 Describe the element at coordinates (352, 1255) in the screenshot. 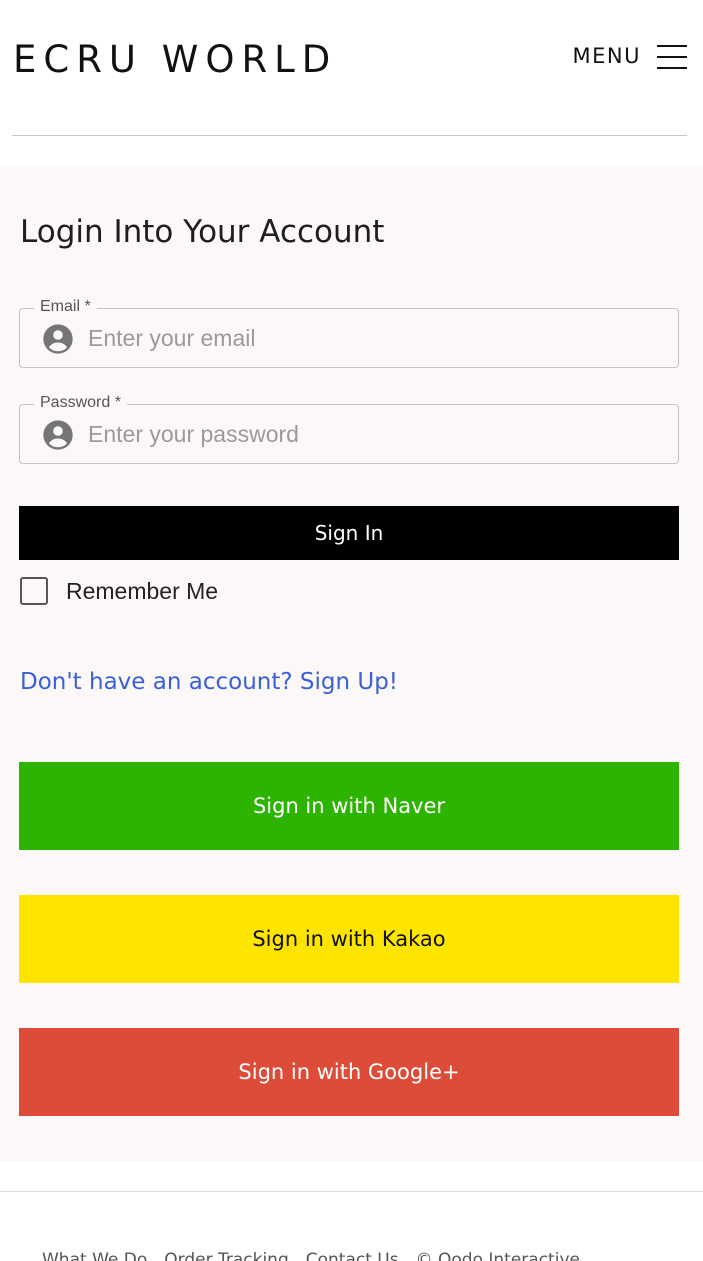

I see `footer-link-contact-us: Contact Us` at that location.